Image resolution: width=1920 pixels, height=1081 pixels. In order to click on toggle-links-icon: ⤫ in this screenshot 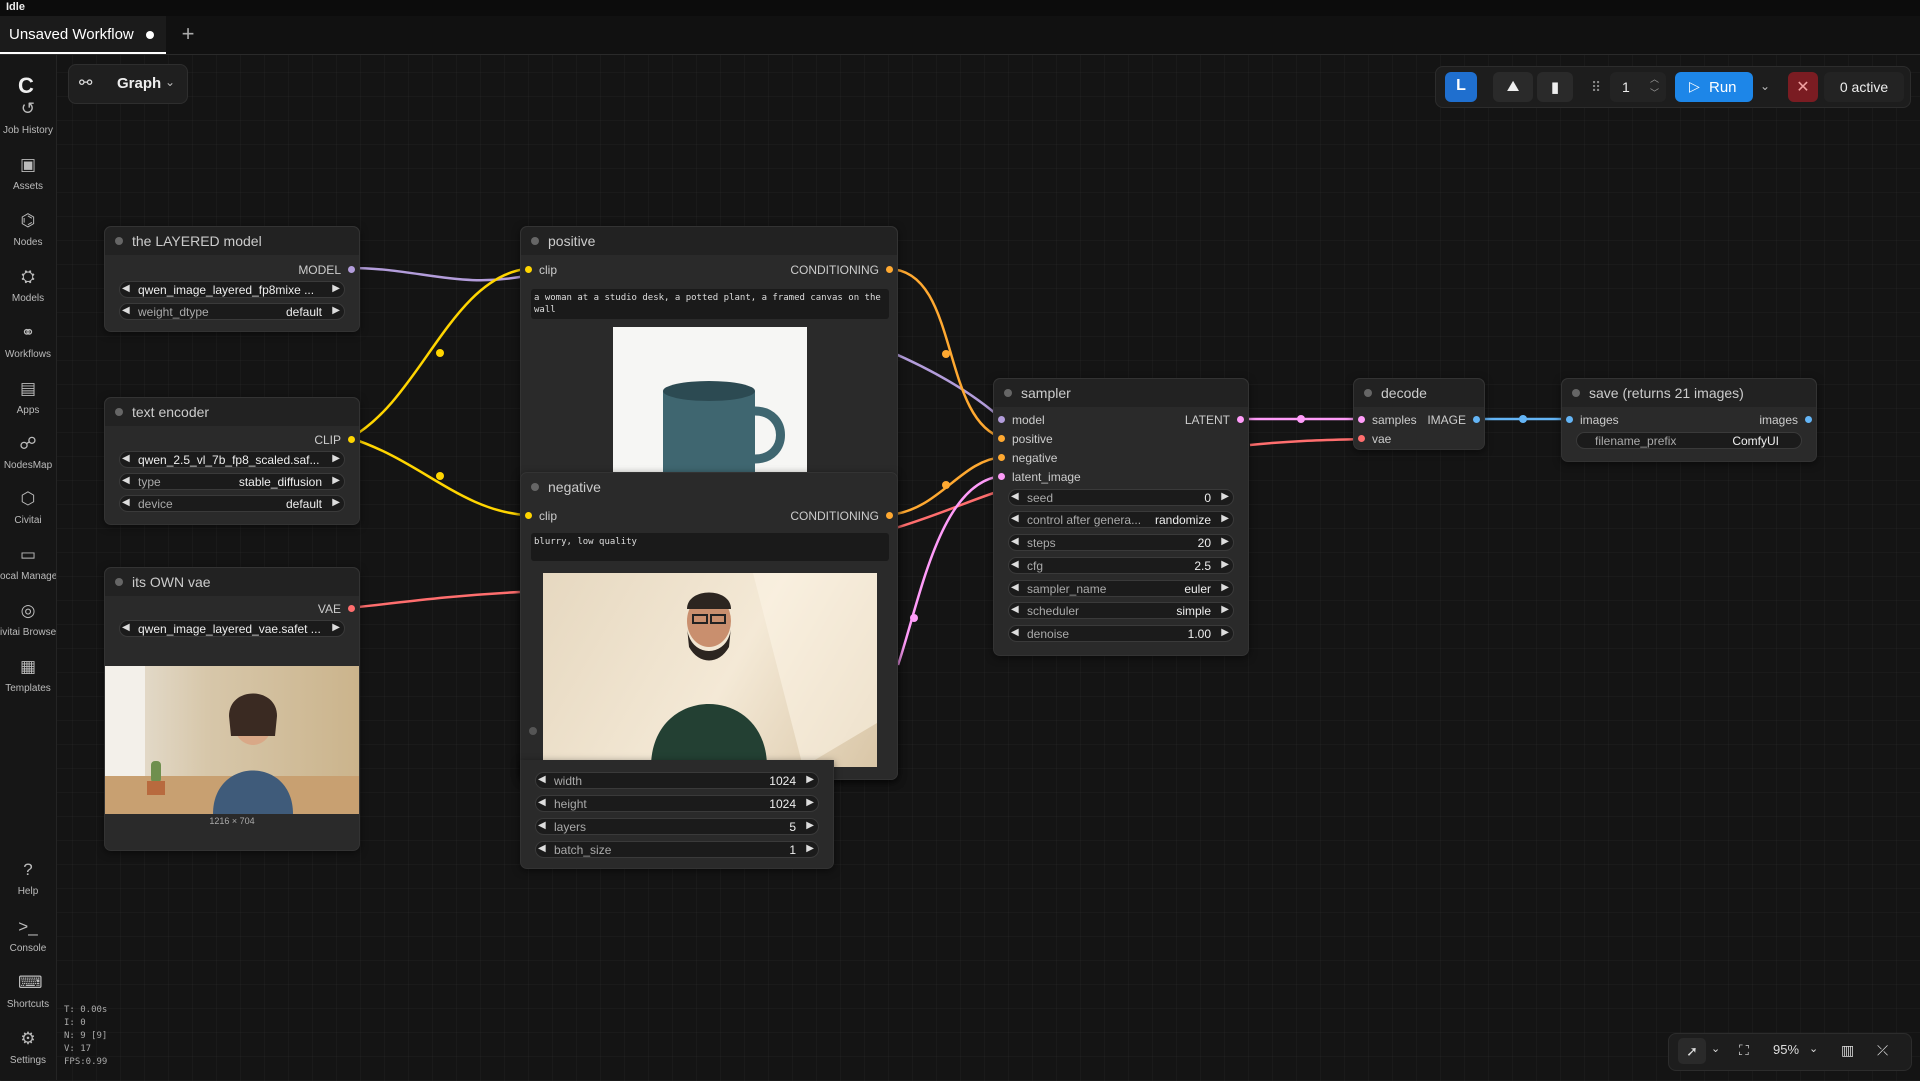, I will do `click(1882, 1050)`.